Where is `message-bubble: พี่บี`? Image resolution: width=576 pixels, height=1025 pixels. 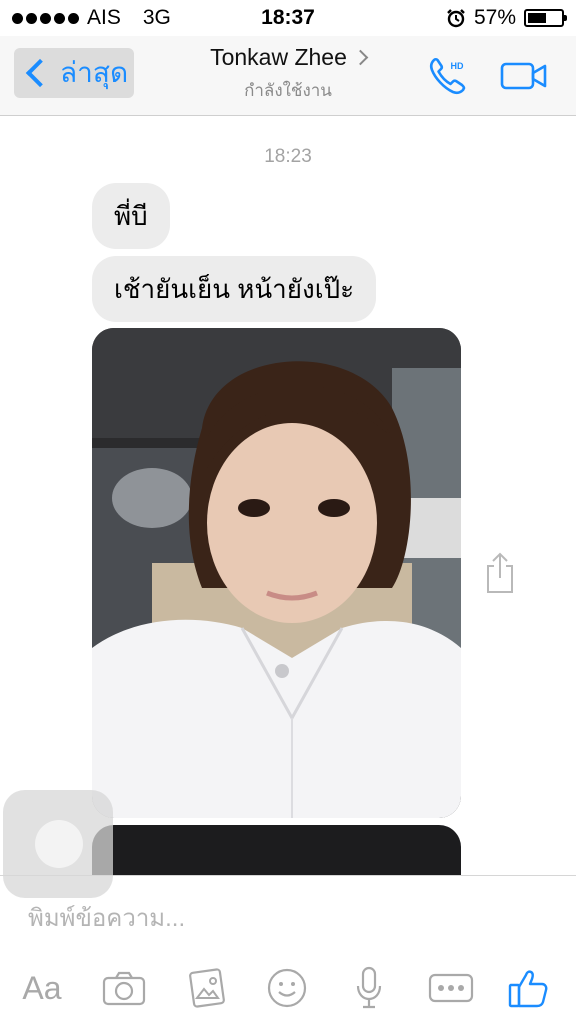 message-bubble: พี่บี is located at coordinates (131, 216).